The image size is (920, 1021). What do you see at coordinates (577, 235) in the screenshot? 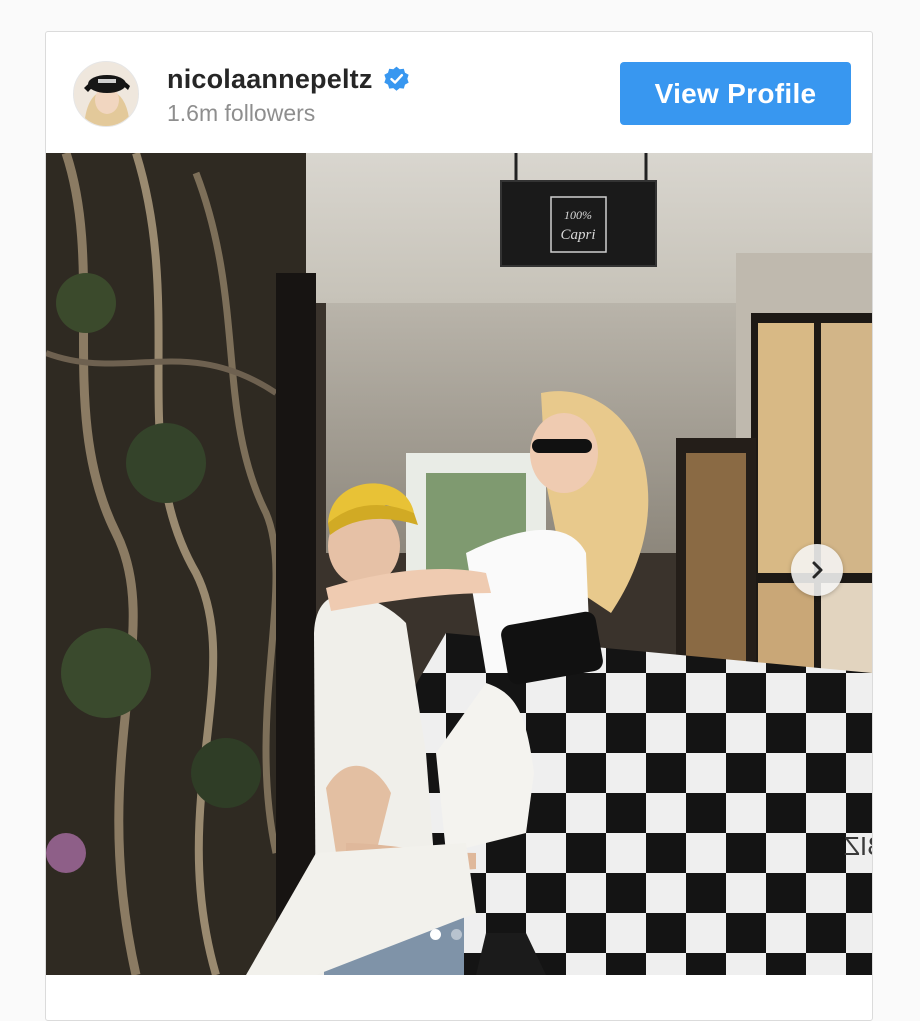
I see `svg-text: Capri` at bounding box center [577, 235].